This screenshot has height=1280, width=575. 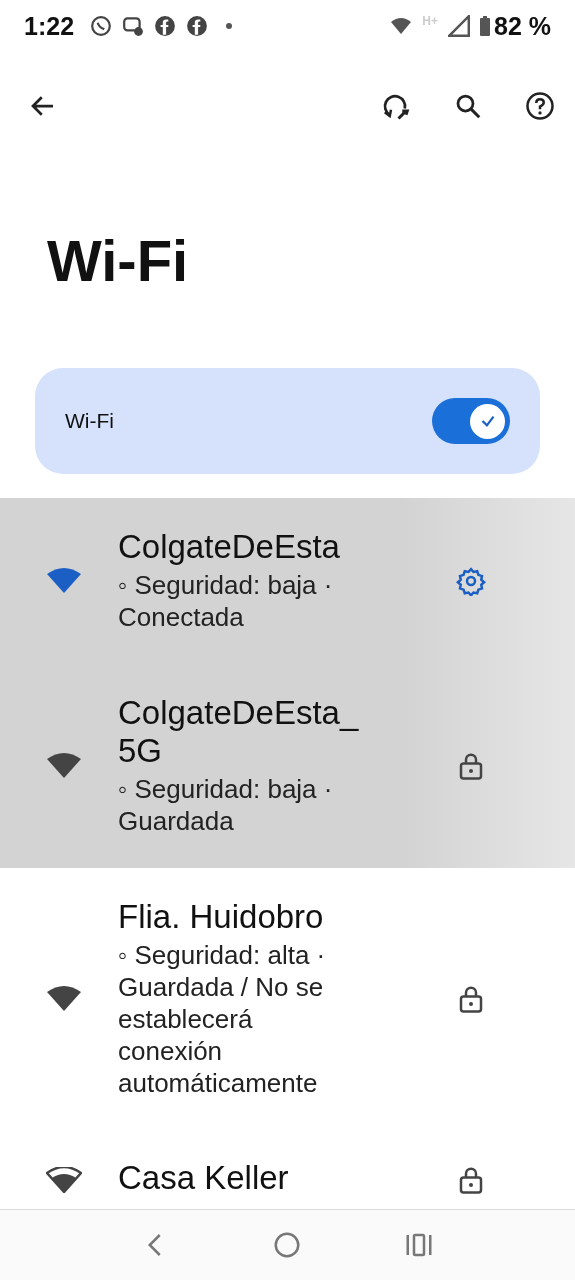 What do you see at coordinates (287, 421) in the screenshot?
I see `wifi-toggle-card: Wi-Fi` at bounding box center [287, 421].